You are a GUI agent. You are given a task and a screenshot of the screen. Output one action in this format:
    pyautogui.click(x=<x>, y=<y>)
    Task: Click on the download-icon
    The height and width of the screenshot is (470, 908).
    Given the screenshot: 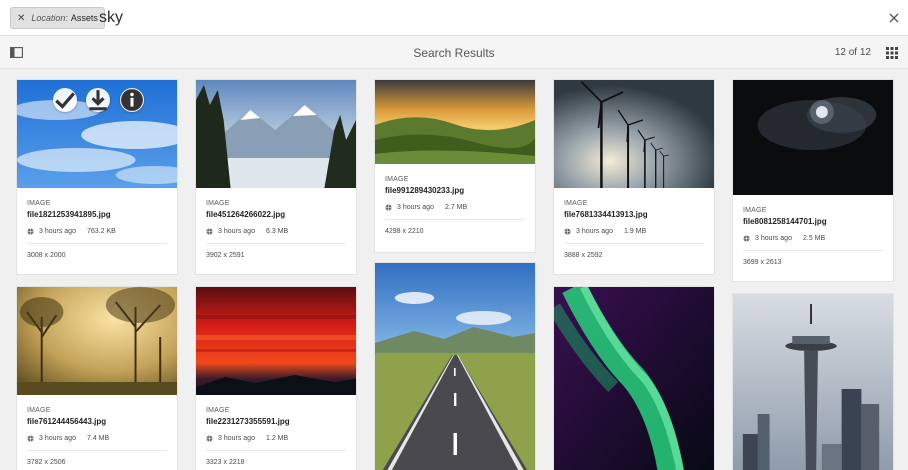 What is the action you would take?
    pyautogui.click(x=98, y=100)
    